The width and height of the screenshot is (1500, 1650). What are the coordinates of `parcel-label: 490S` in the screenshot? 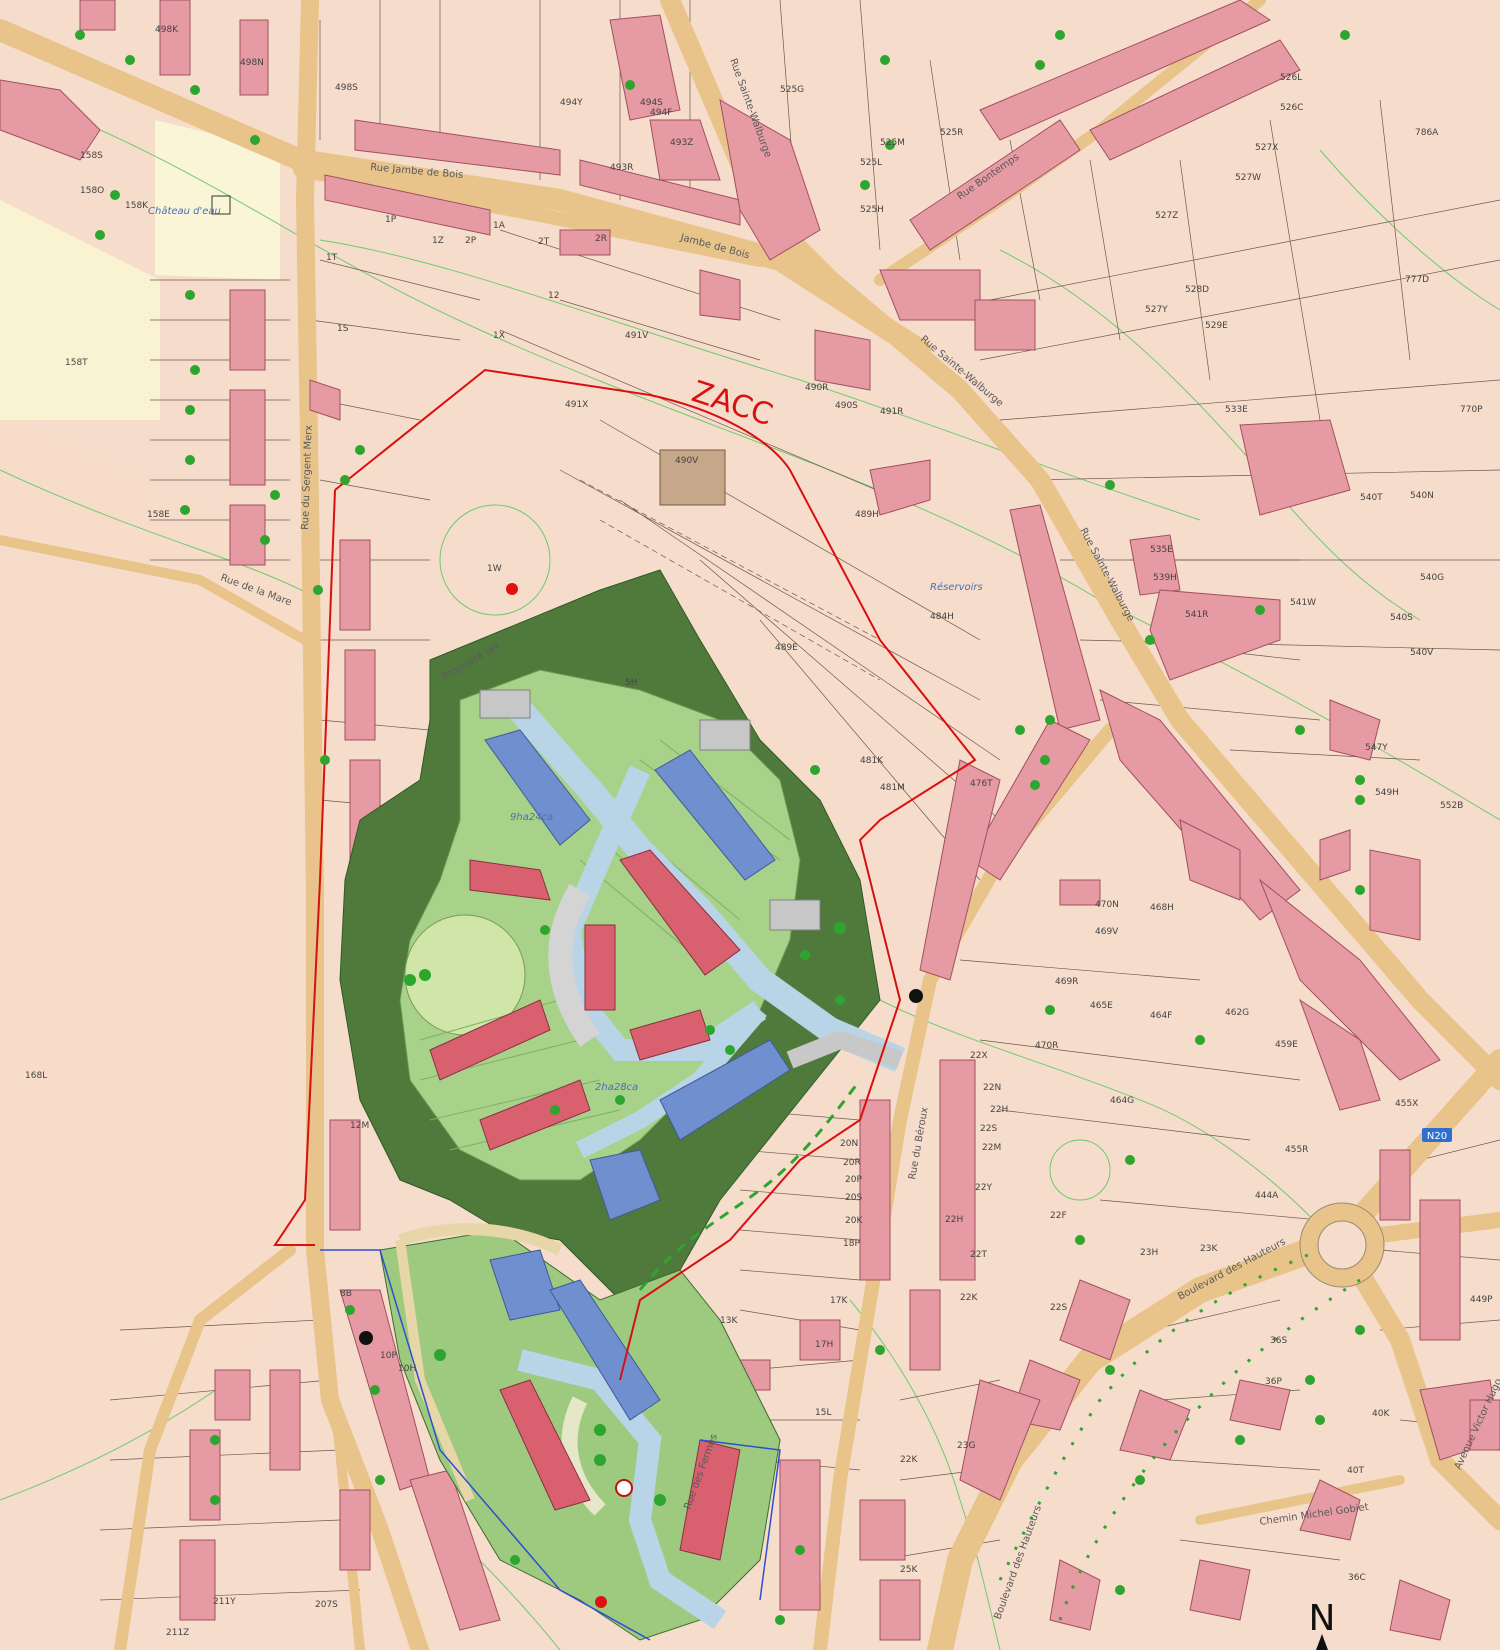 It's located at (846, 406).